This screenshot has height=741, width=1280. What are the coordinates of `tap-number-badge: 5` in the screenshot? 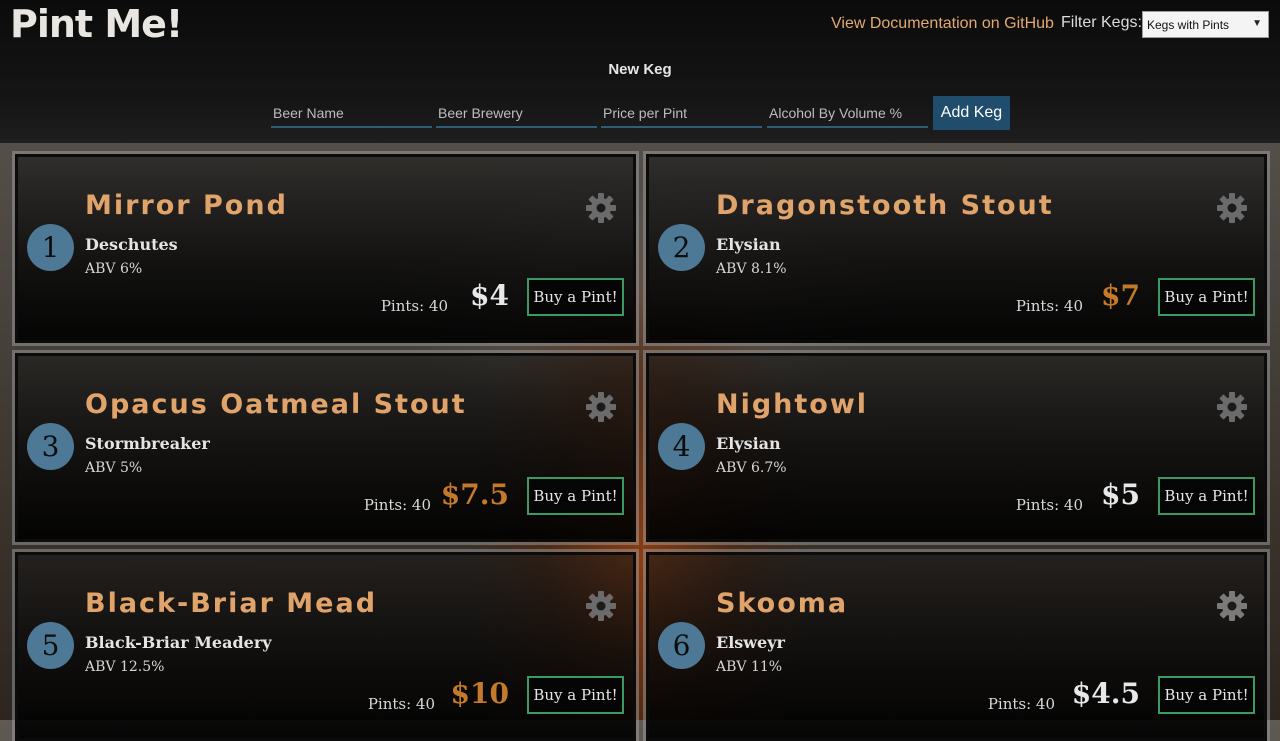 It's located at (50, 645).